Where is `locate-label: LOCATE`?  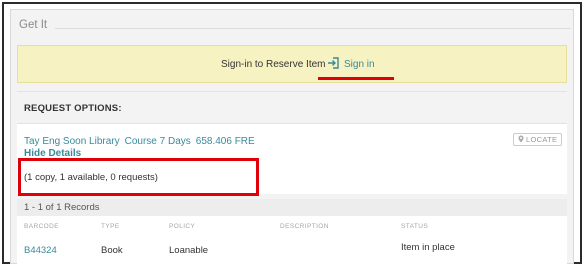 locate-label: LOCATE is located at coordinates (542, 139).